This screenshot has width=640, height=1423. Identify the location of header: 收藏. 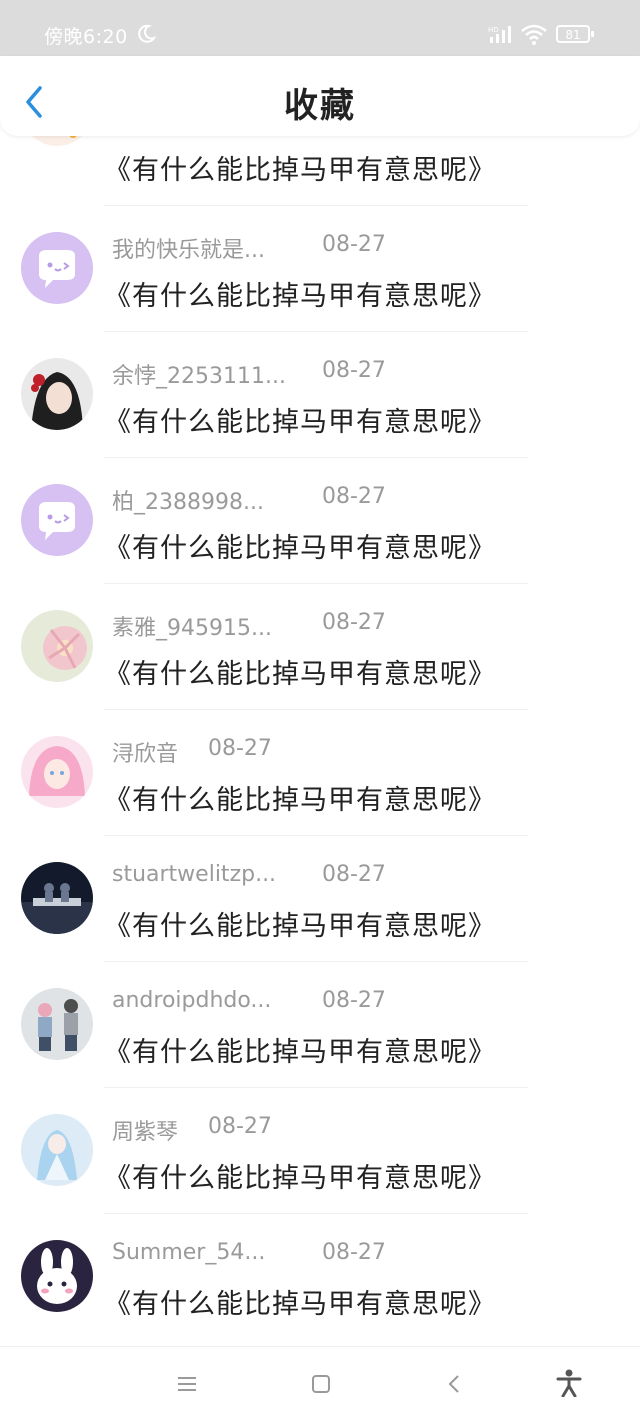
(320, 96).